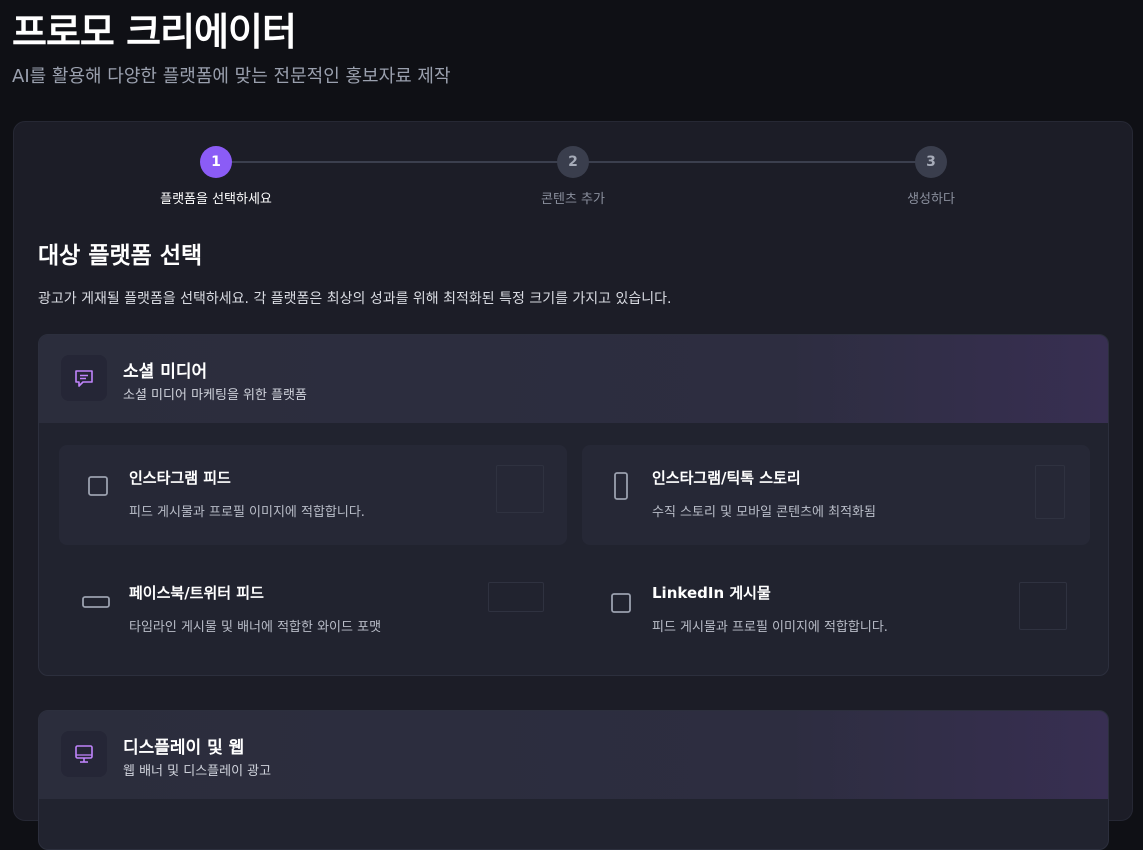  What do you see at coordinates (931, 162) in the screenshot?
I see `step-number: 3` at bounding box center [931, 162].